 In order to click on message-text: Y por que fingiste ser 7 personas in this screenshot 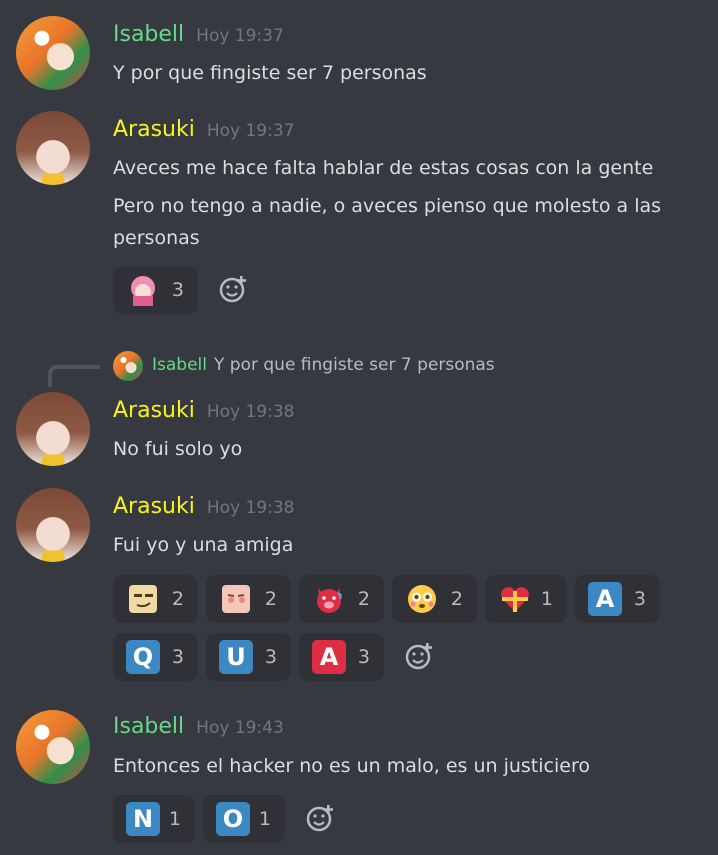, I will do `click(270, 73)`.